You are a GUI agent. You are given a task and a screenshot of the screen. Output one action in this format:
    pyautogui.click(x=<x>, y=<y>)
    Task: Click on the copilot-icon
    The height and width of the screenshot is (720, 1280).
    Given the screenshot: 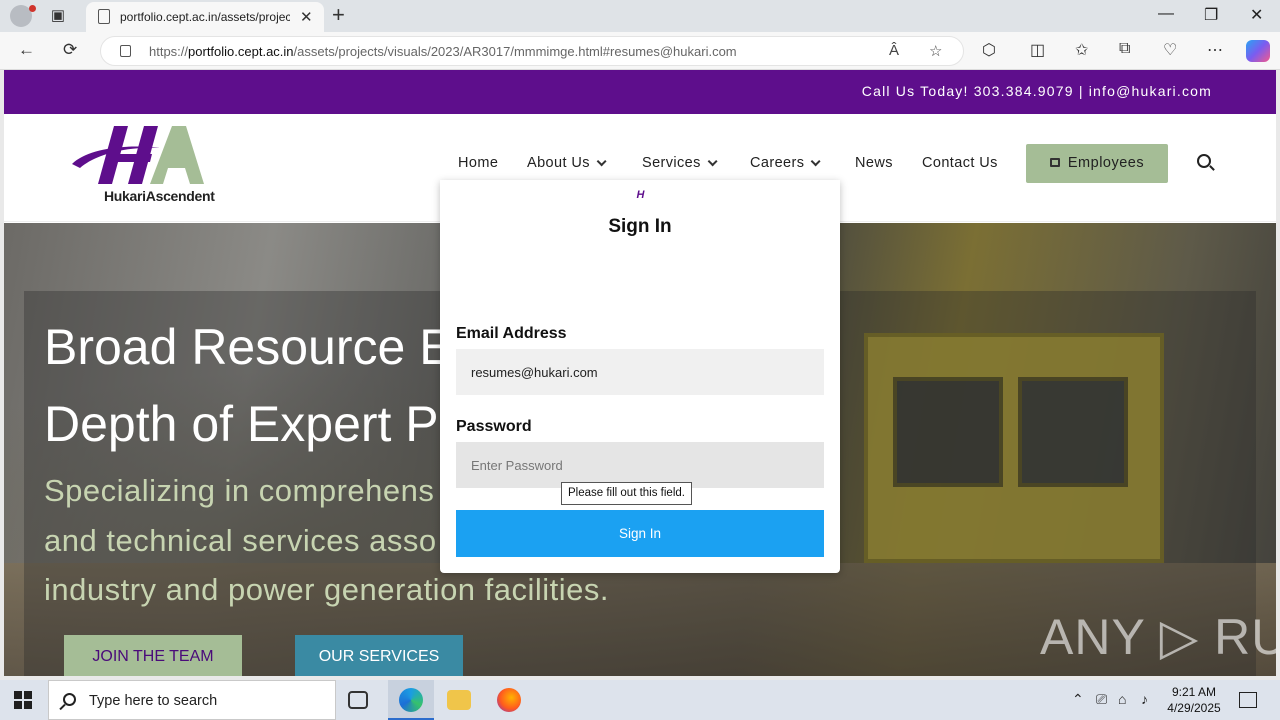 What is the action you would take?
    pyautogui.click(x=1258, y=51)
    